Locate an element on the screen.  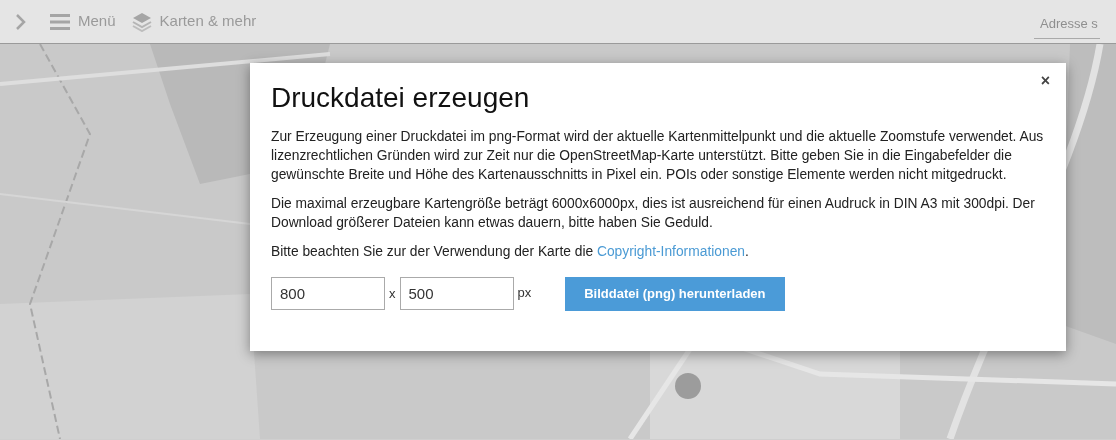
layers-icon is located at coordinates (141, 21).